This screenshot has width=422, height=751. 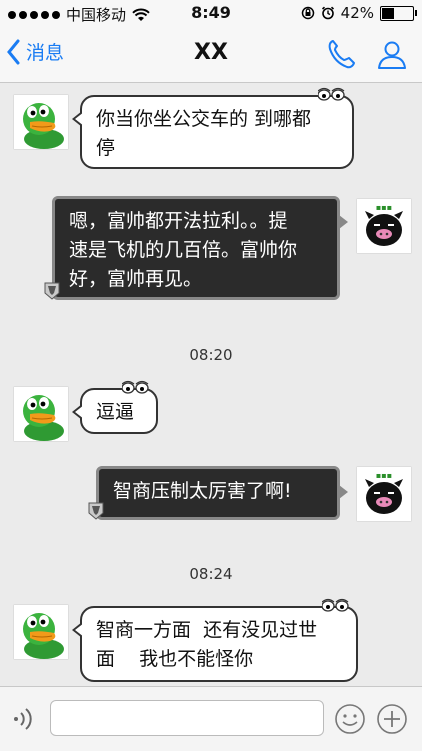 I want to click on plus-icon, so click(x=392, y=719).